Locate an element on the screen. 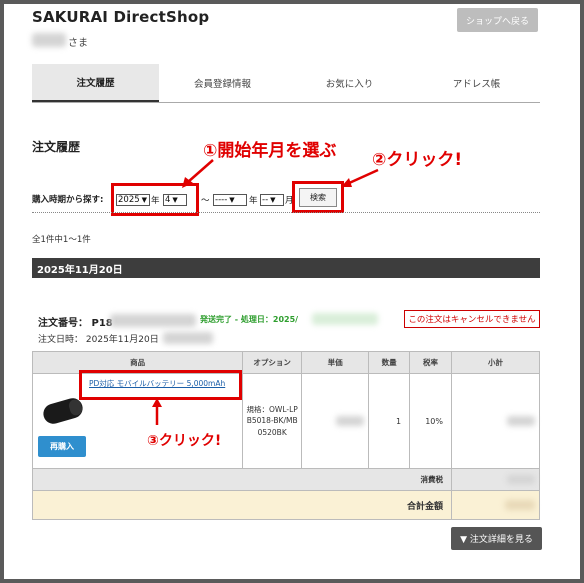 The height and width of the screenshot is (583, 584). option-cell: 規格：OWL-LPB5018-BK/MB0520BK is located at coordinates (272, 421).